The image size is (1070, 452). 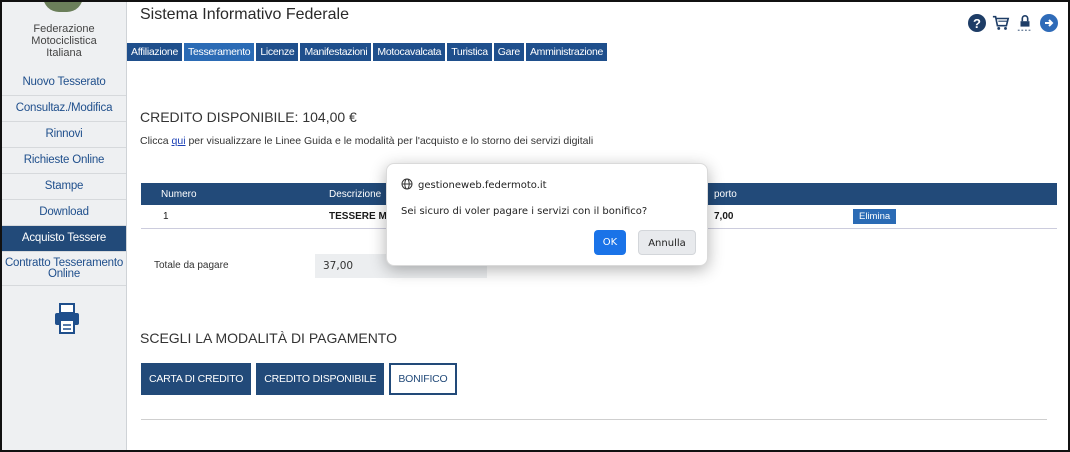 What do you see at coordinates (64, 239) in the screenshot?
I see `sidebar-item-acquisto-tessere: Acquisto Tessere` at bounding box center [64, 239].